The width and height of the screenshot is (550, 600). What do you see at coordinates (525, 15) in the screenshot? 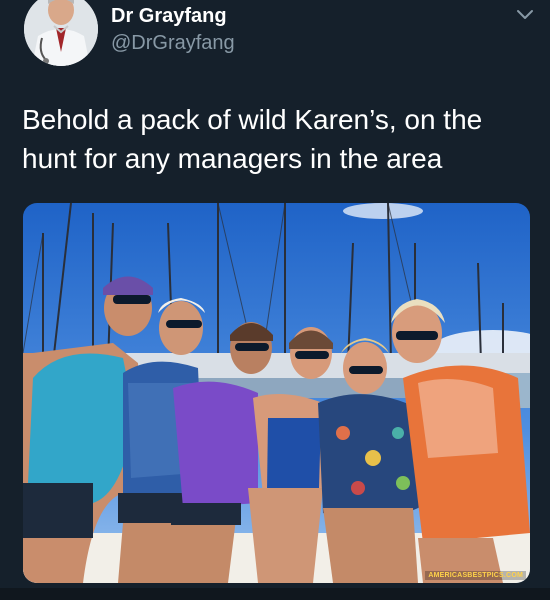
I see `chevron-down-icon` at bounding box center [525, 15].